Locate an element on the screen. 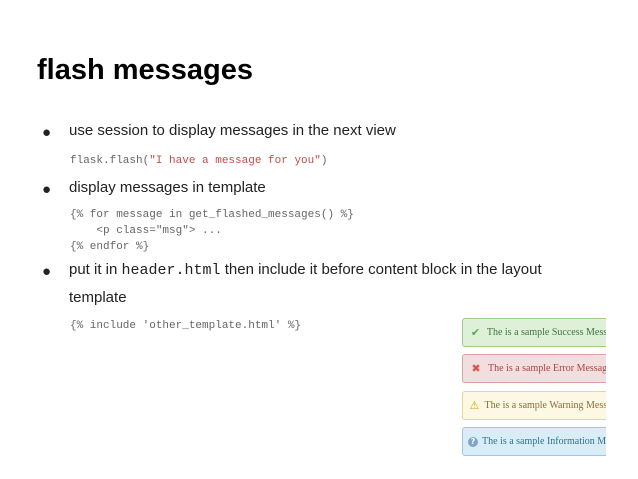 This screenshot has height=479, width=638. check-icon: ✔ is located at coordinates (475, 332).